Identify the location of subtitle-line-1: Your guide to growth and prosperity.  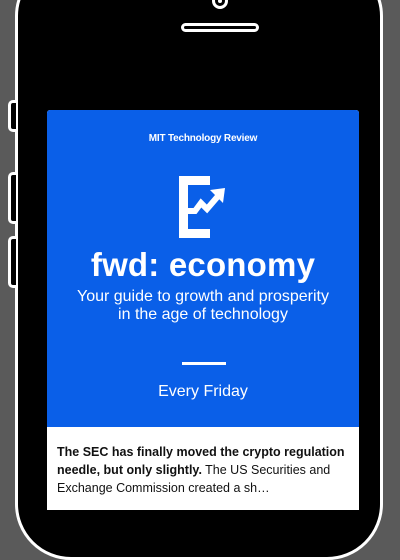
(202, 296).